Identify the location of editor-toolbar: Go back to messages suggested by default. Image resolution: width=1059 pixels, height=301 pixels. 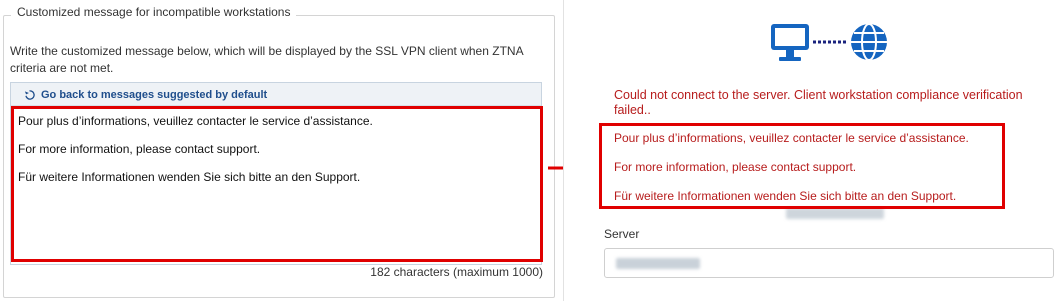
(276, 94).